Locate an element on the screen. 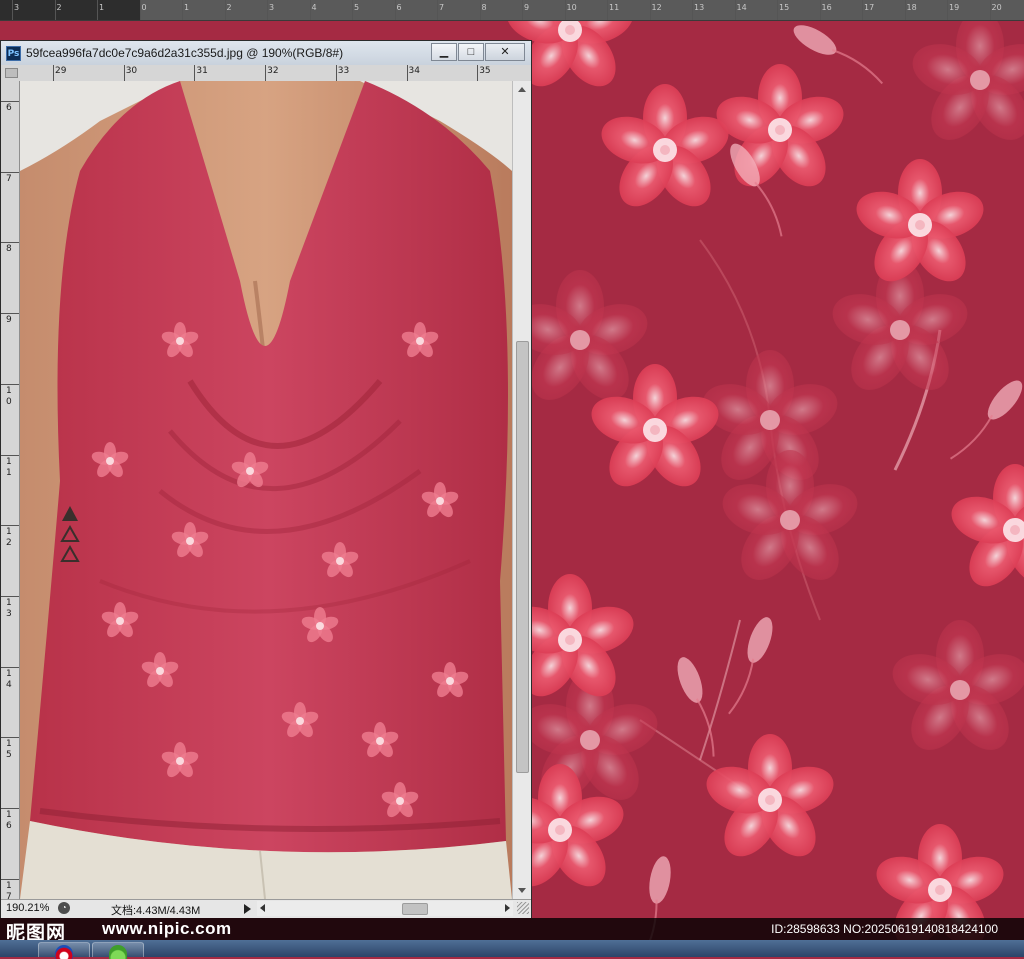 This screenshot has width=1024, height=959. scroll-left-icon is located at coordinates (262, 908).